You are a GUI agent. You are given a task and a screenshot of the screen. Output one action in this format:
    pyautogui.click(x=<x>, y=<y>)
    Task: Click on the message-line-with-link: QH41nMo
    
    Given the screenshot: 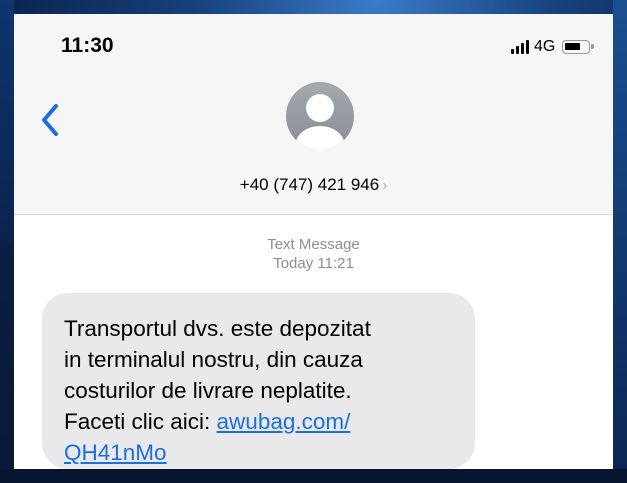 What is the action you would take?
    pyautogui.click(x=259, y=452)
    